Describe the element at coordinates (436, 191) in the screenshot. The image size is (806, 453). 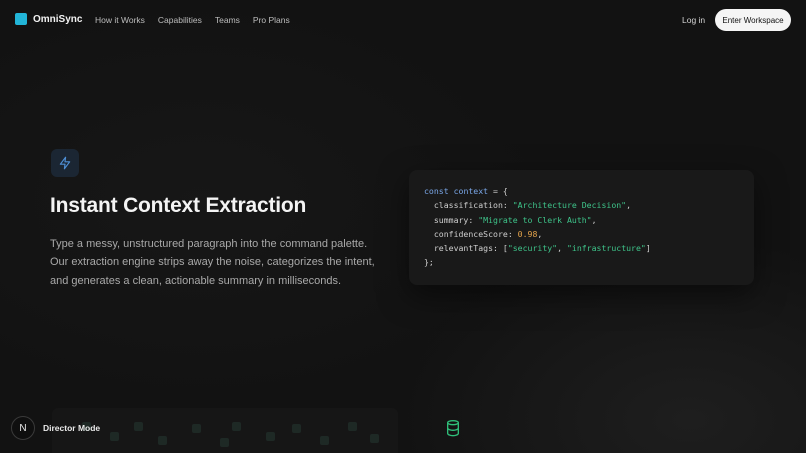
I see `code-keyword: const` at that location.